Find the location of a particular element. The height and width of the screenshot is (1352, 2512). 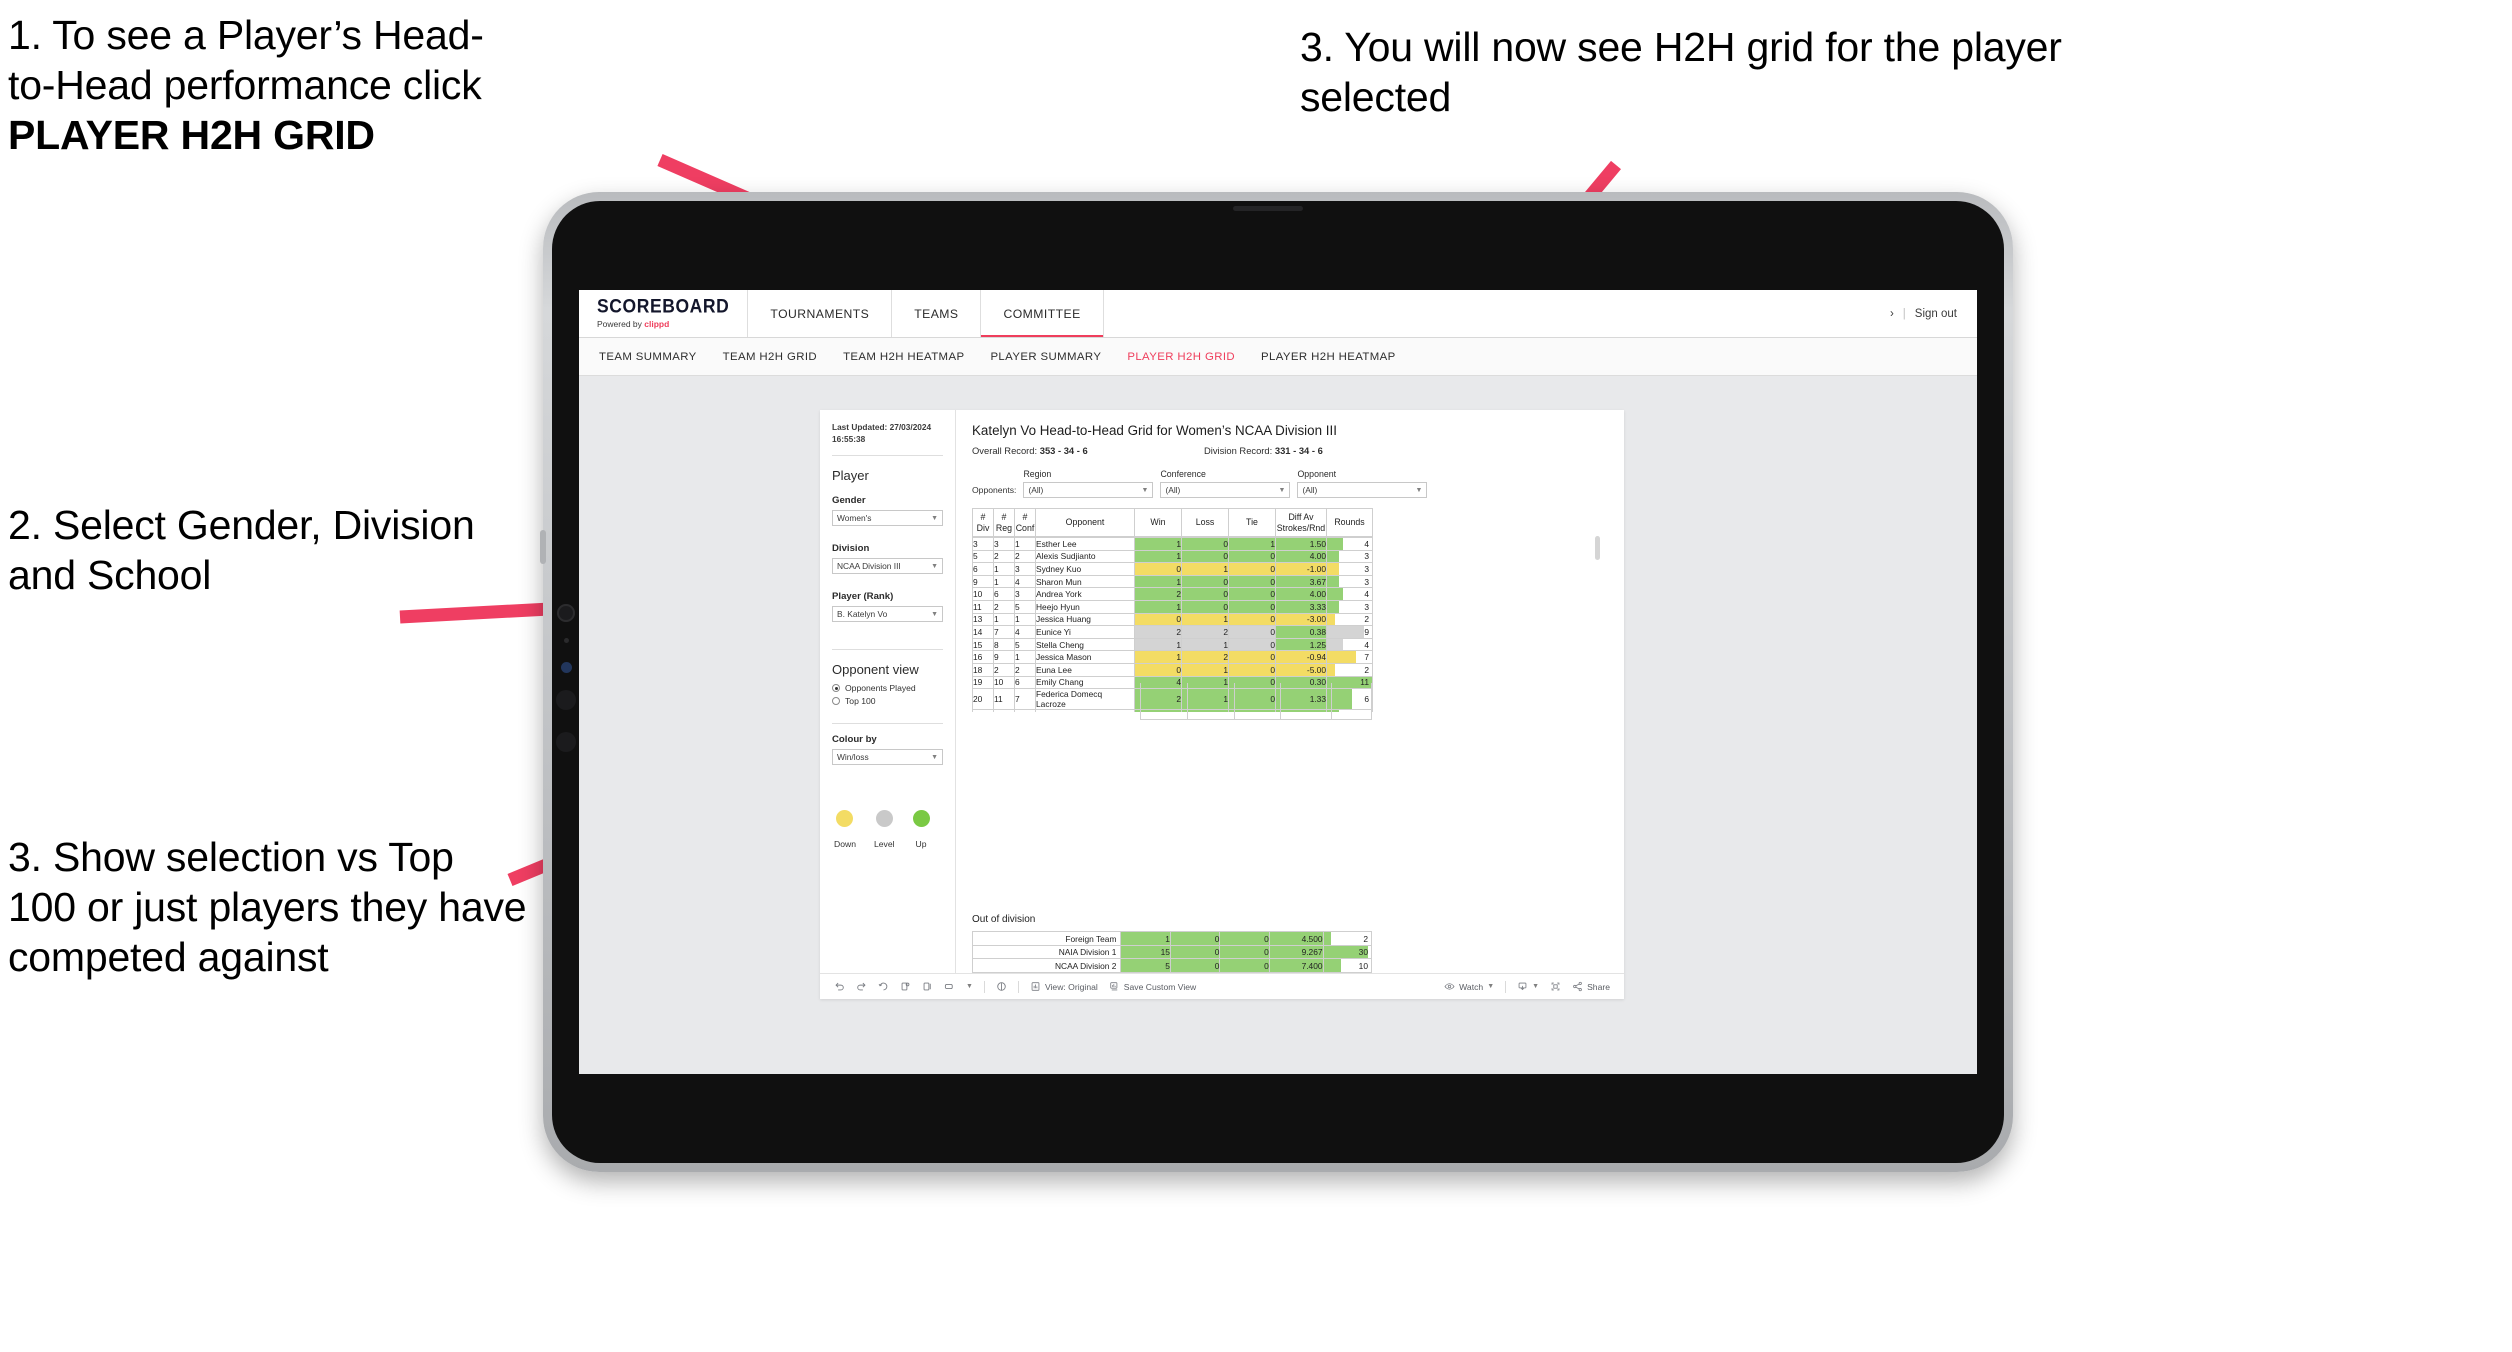

col-win: Win is located at coordinates (1158, 522).